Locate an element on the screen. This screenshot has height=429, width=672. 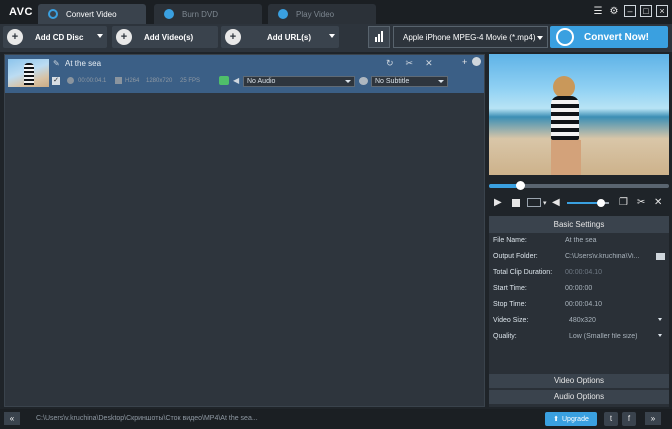
audio-track-icon is located at coordinates (224, 80).